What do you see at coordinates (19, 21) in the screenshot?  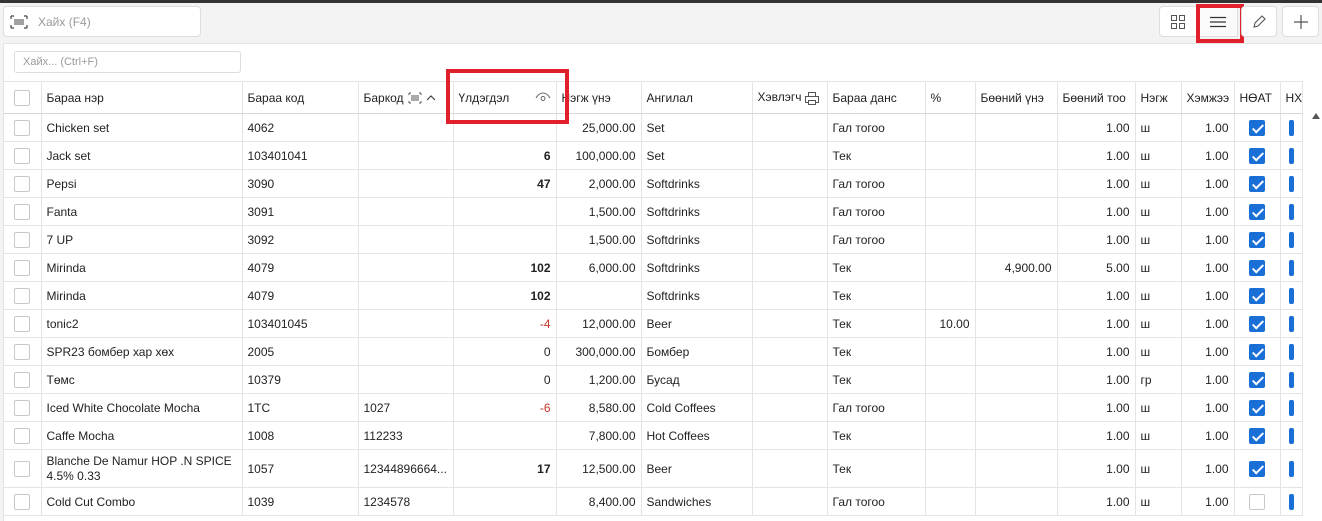 I see `barcode-scan-icon` at bounding box center [19, 21].